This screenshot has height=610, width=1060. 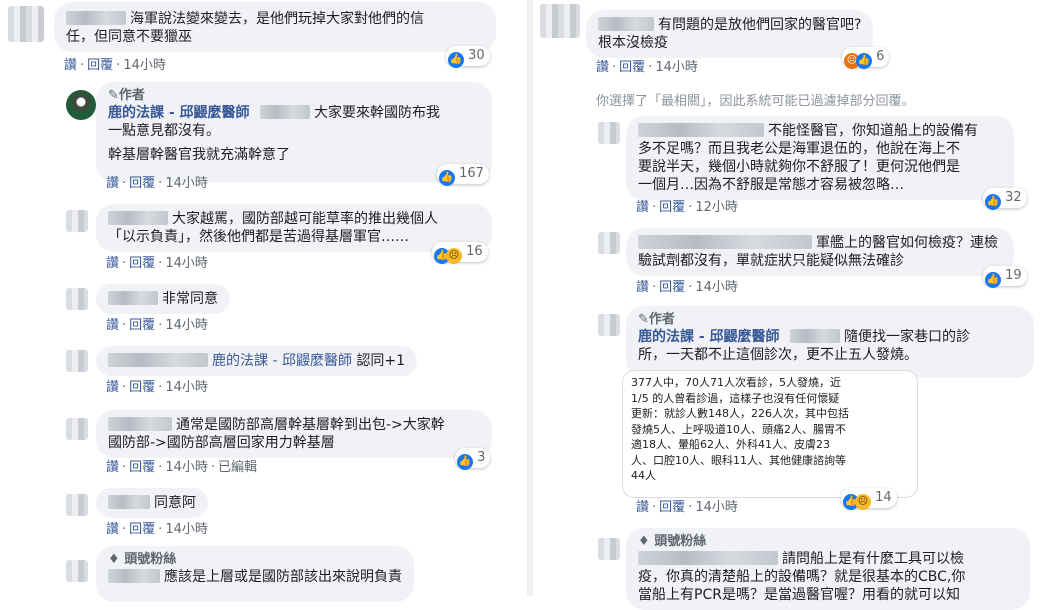 I want to click on reaction-count: 👍 32, so click(x=1005, y=199).